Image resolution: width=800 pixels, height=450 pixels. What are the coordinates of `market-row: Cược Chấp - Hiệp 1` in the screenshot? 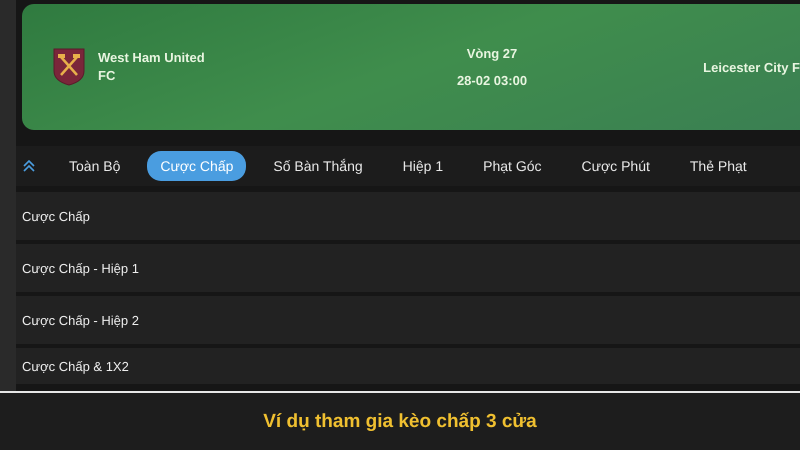 It's located at (408, 268).